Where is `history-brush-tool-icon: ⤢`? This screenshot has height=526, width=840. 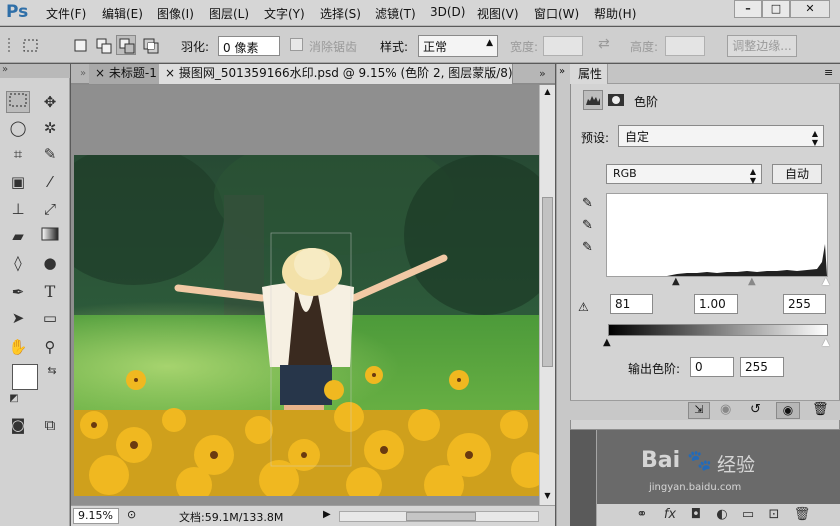
history-brush-tool-icon: ⤢ is located at coordinates (50, 209).